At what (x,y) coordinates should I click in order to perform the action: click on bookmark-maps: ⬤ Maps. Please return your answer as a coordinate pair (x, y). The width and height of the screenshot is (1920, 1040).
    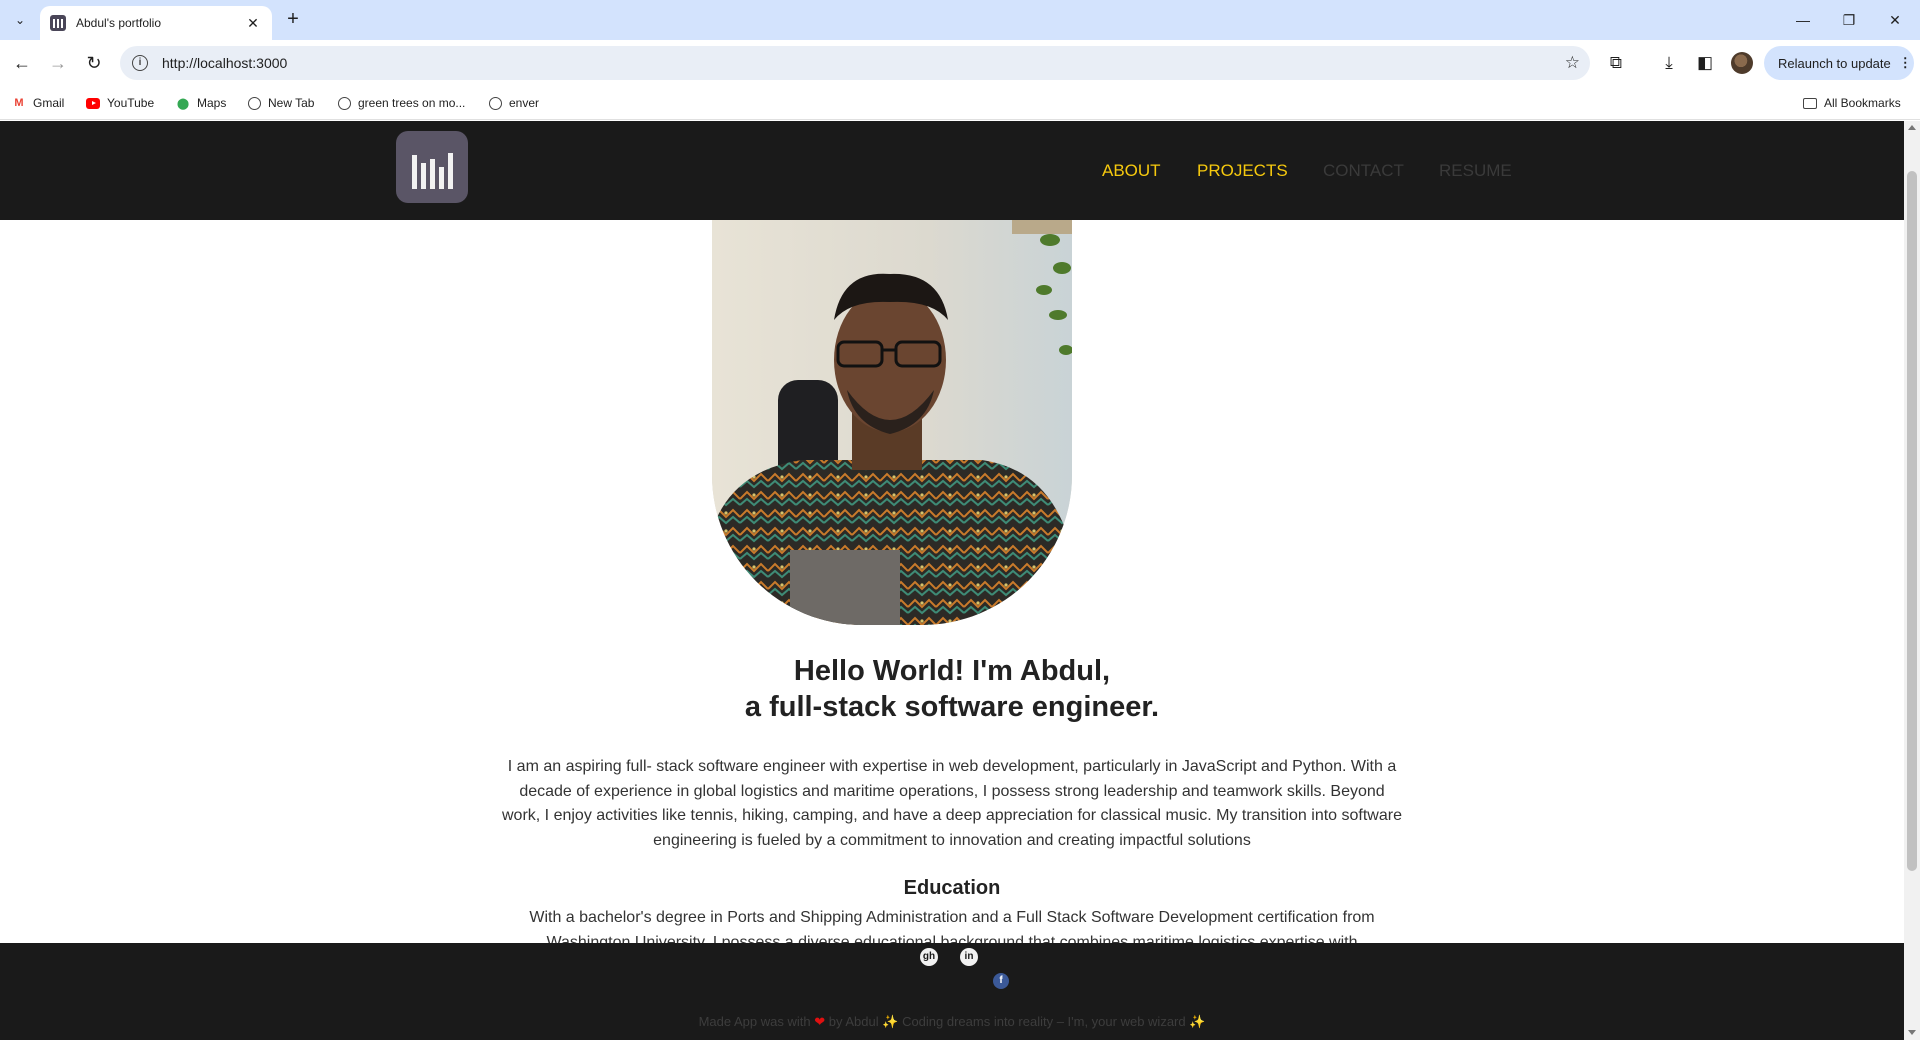
    Looking at the image, I should click on (201, 103).